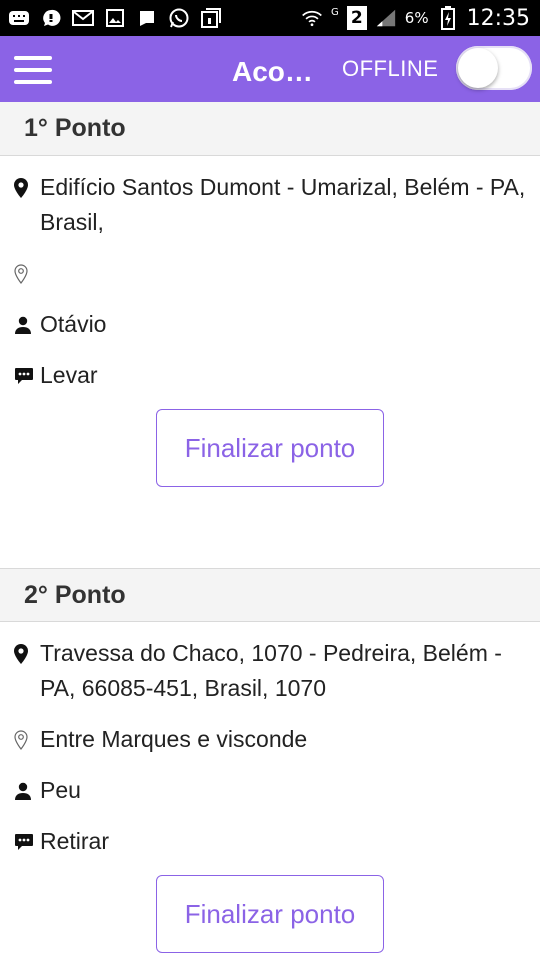 This screenshot has width=540, height=960. I want to click on toggle-knob, so click(478, 68).